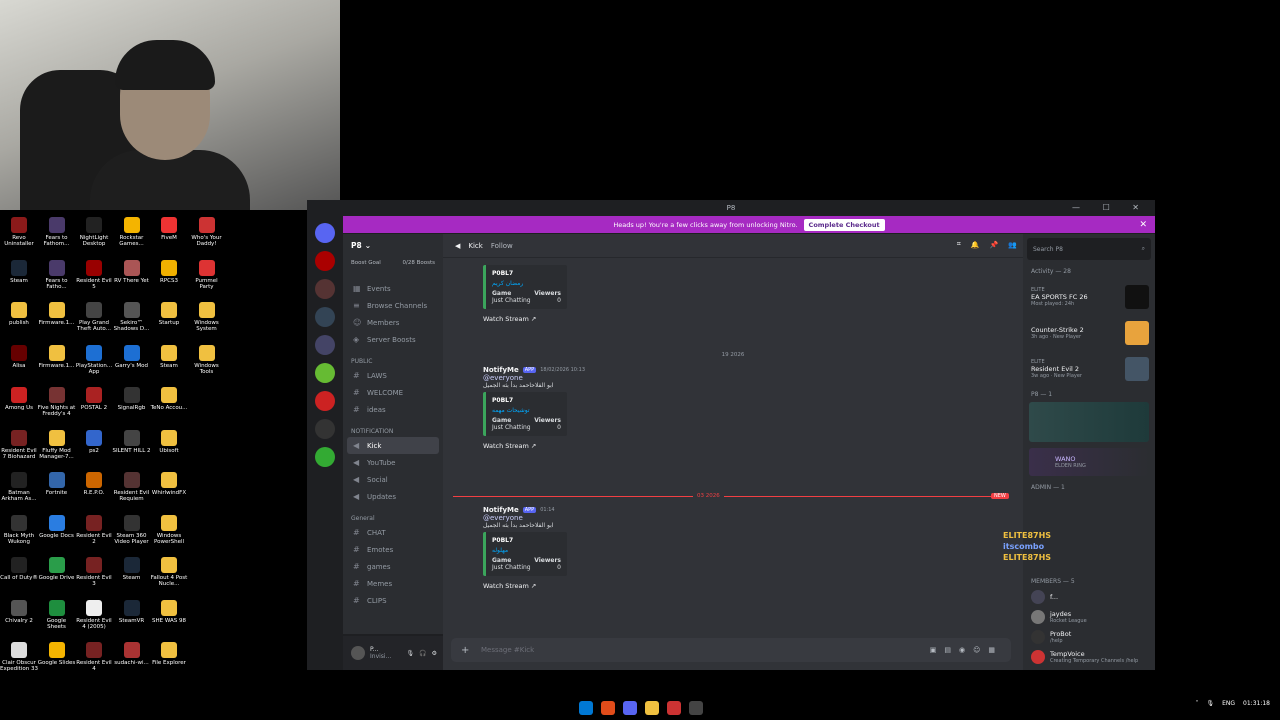  What do you see at coordinates (1143, 225) in the screenshot?
I see `close-icon: ✕` at bounding box center [1143, 225].